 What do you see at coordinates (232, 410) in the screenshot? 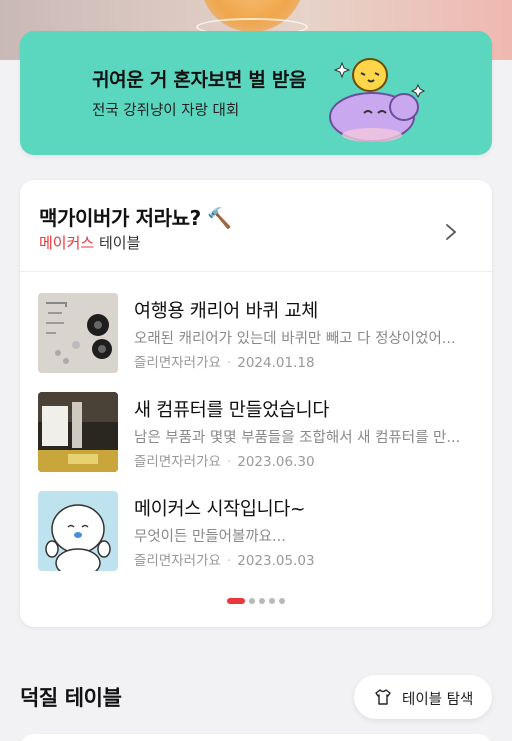
I see `post-title: 새 컴퓨터를 만들었습니다` at bounding box center [232, 410].